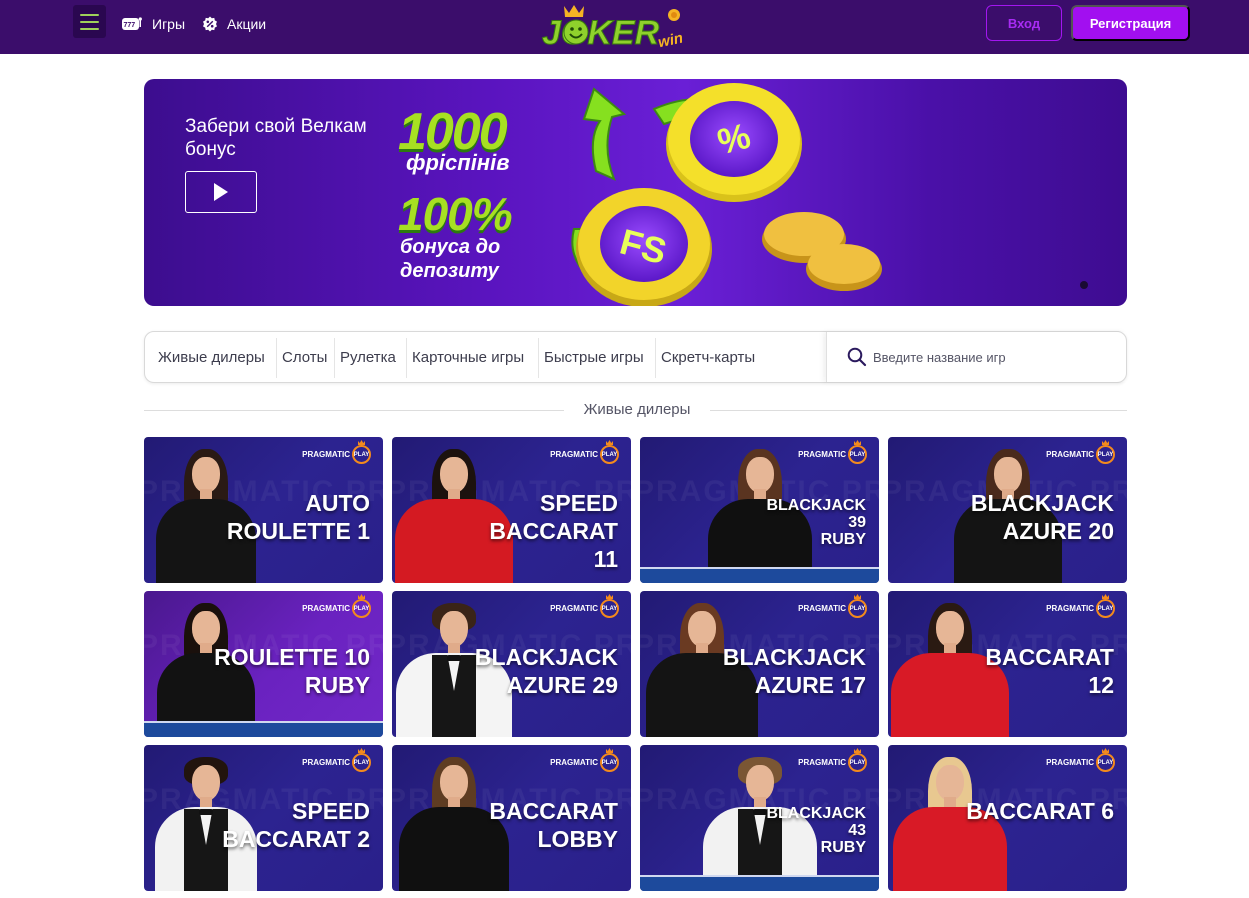  What do you see at coordinates (637, 409) in the screenshot?
I see `section-title: Живые дилеры` at bounding box center [637, 409].